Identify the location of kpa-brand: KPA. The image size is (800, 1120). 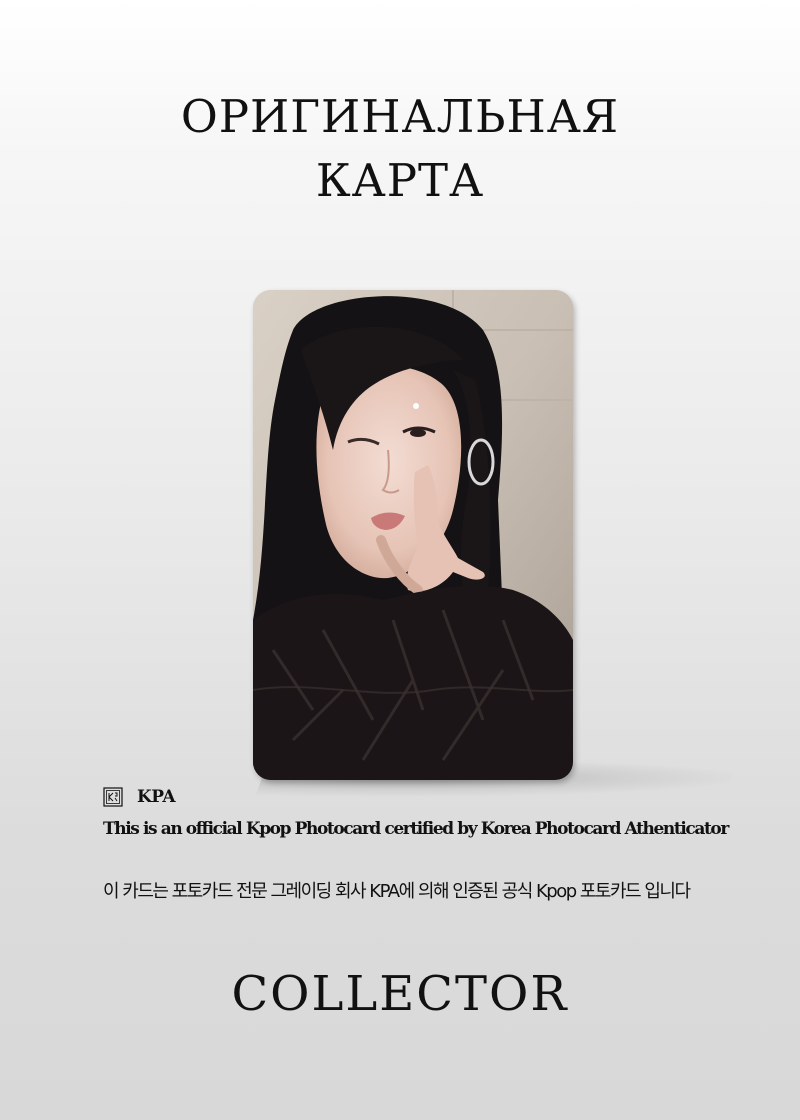
(156, 797).